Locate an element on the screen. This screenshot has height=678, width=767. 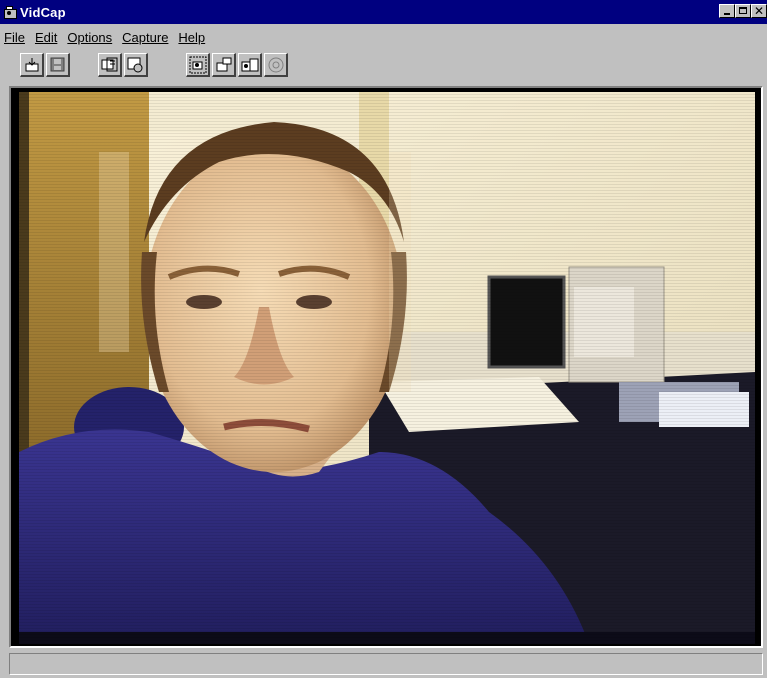
title-bar: VidCap ✕ is located at coordinates (383, 12).